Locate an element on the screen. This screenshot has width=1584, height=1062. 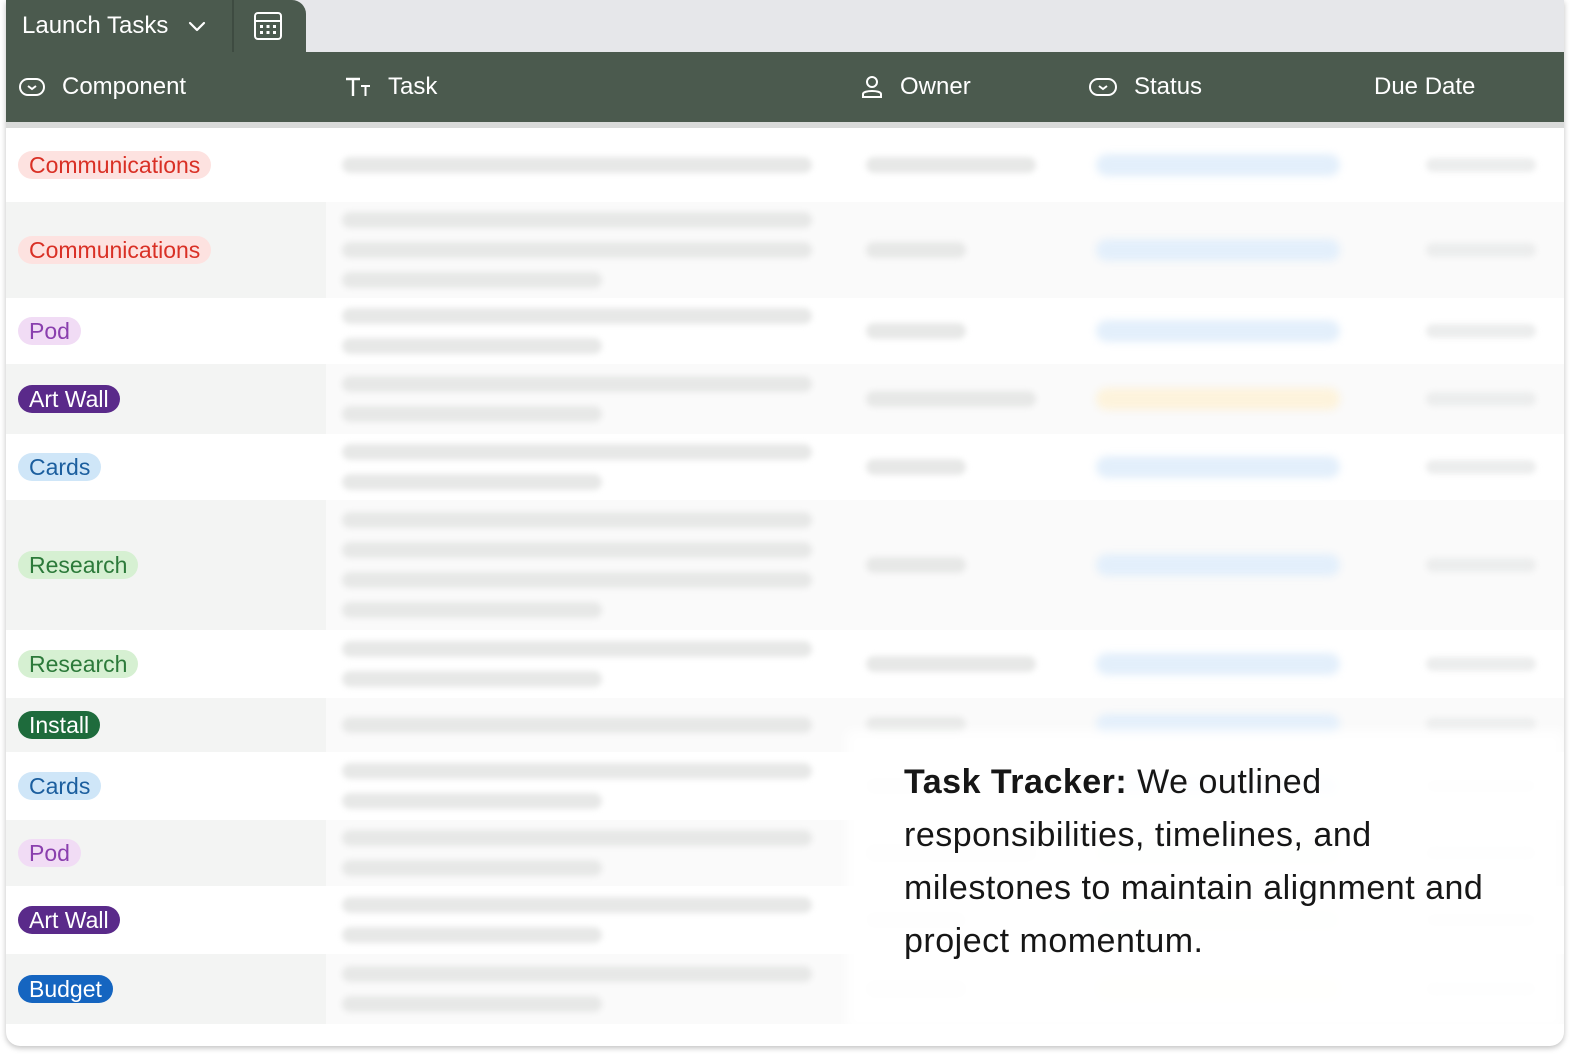
column-header-status: Status is located at coordinates (1145, 87).